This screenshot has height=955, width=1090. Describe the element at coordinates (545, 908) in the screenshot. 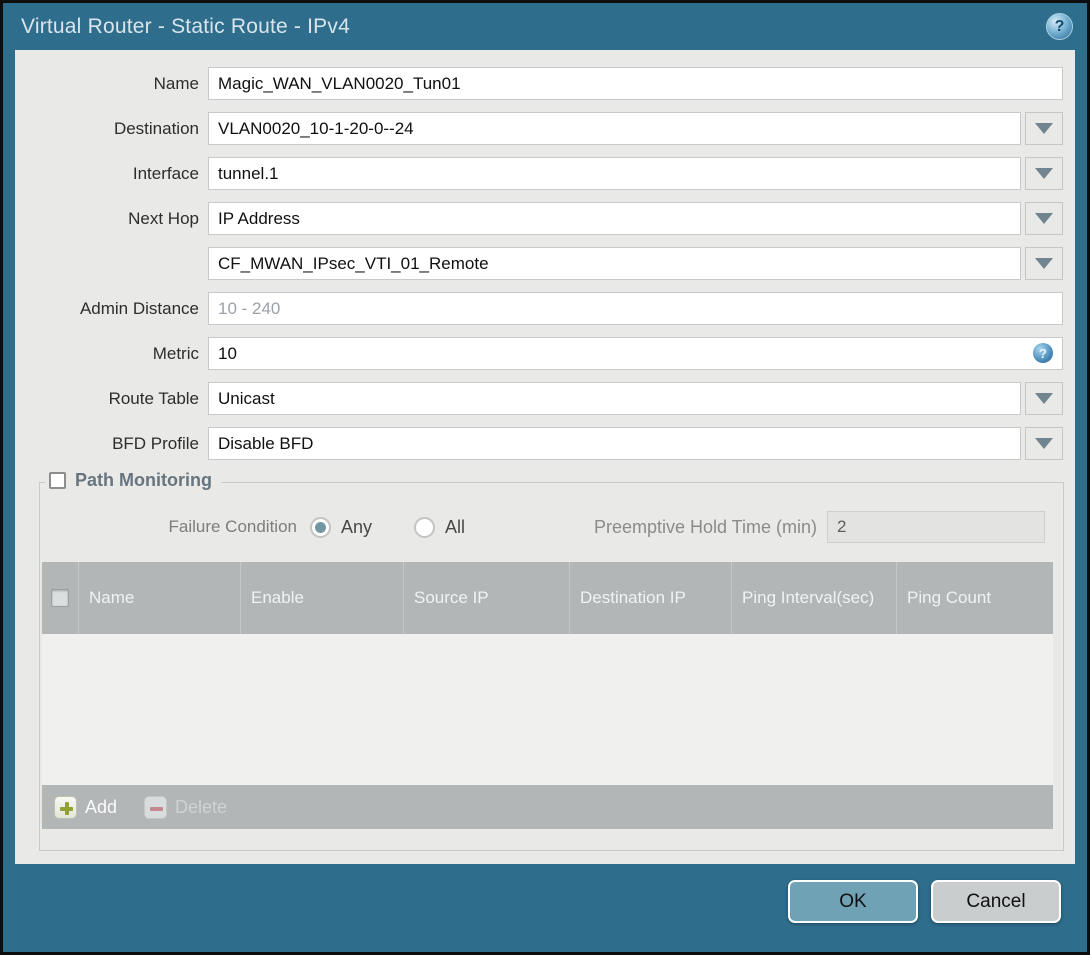

I see `dialog-footer: OK Cancel` at that location.